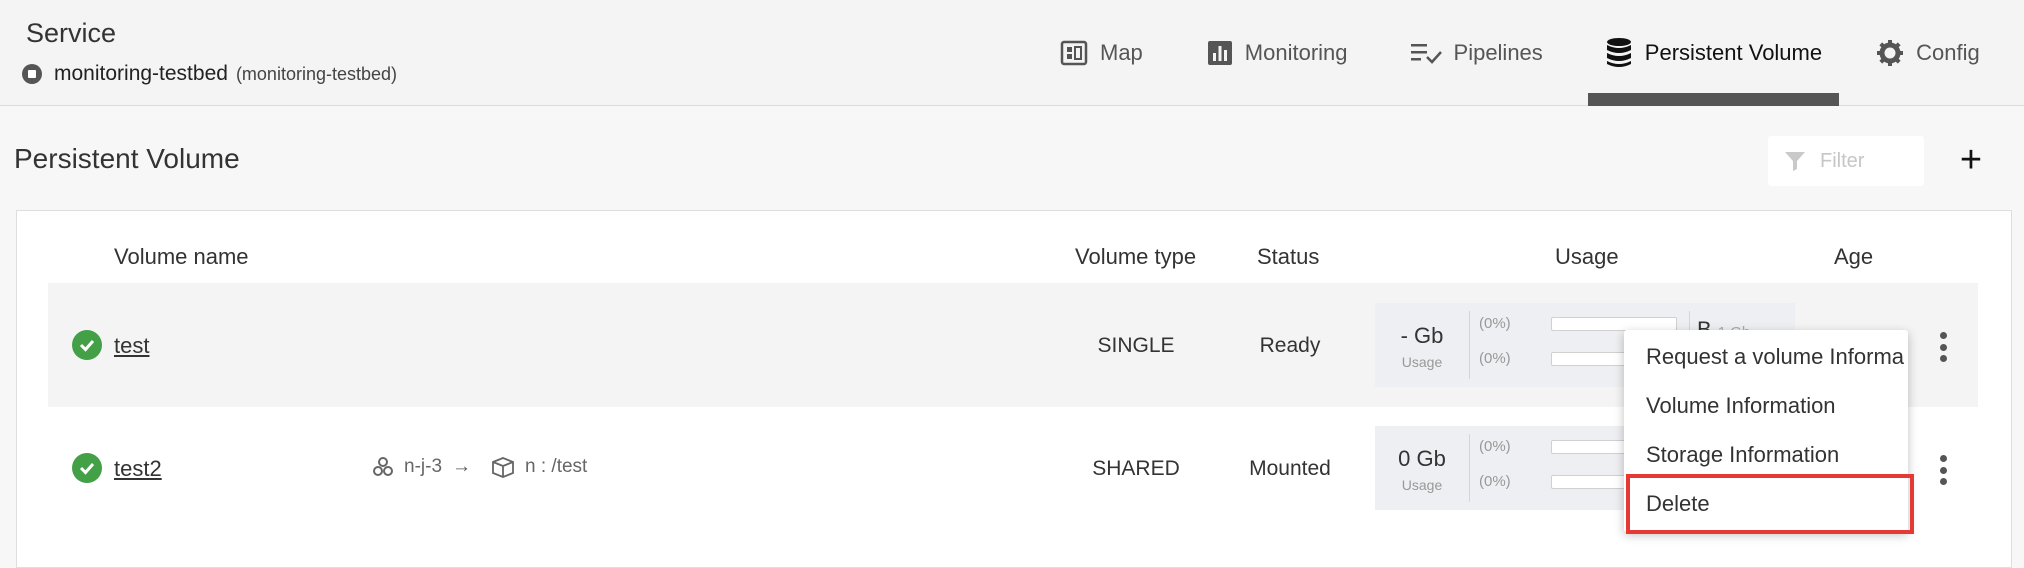 The image size is (2024, 568). What do you see at coordinates (1713, 99) in the screenshot?
I see `active-tab-indicator` at bounding box center [1713, 99].